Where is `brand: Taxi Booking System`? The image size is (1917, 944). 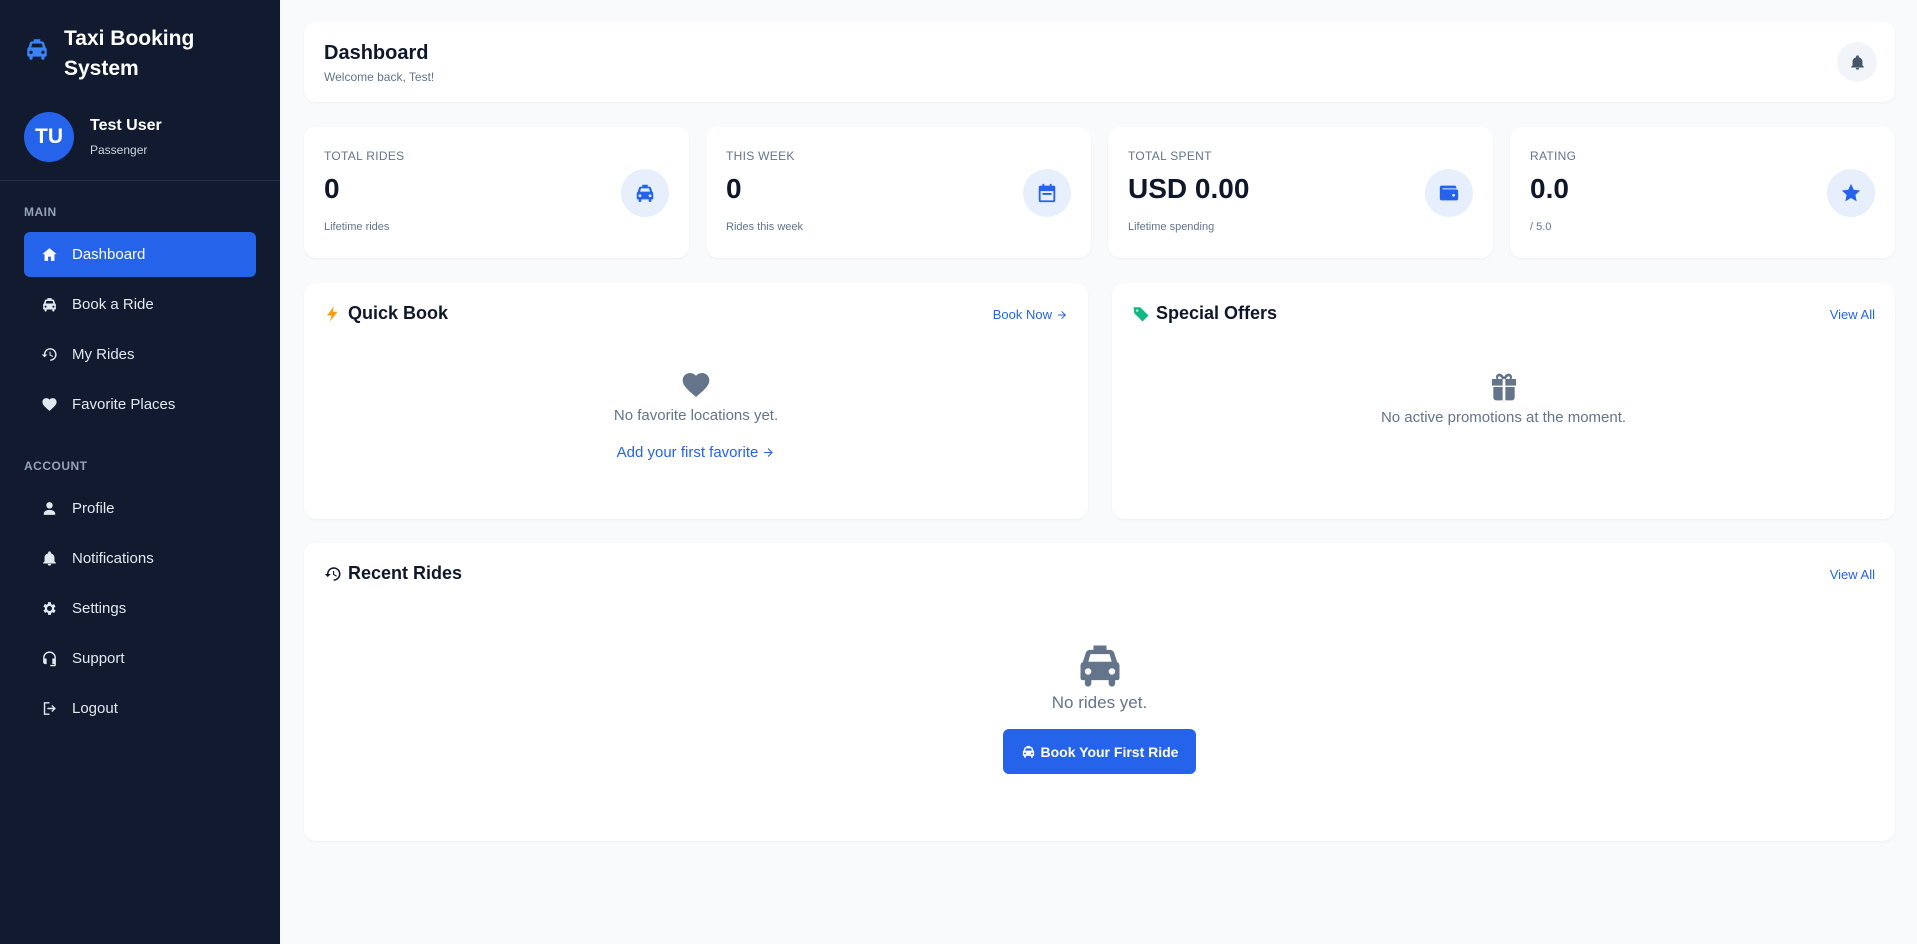 brand: Taxi Booking System is located at coordinates (140, 48).